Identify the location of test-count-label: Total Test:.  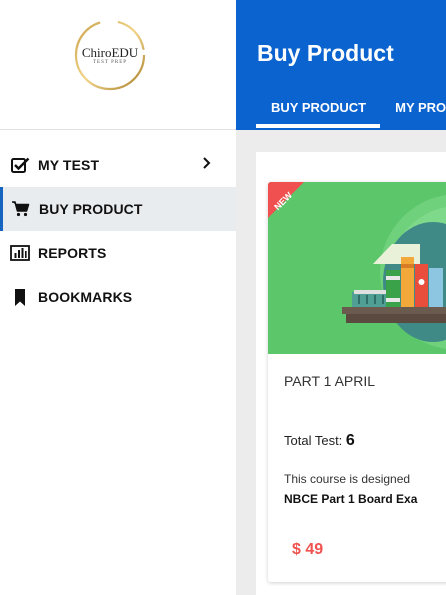
(313, 440).